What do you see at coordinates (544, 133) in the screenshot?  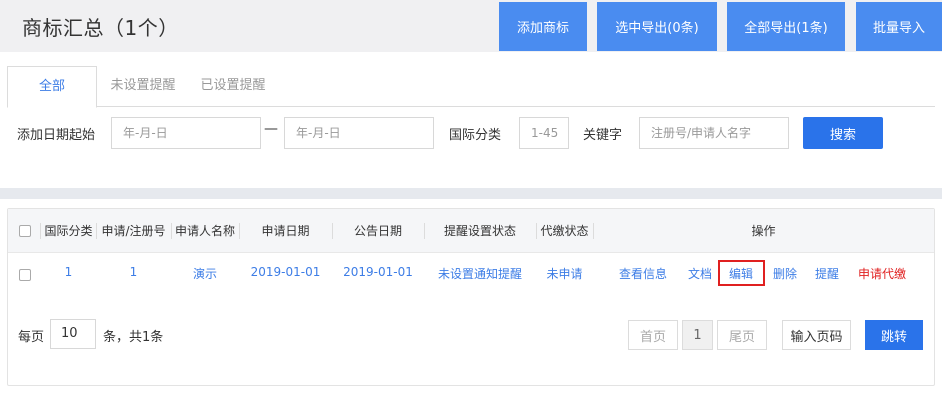 I see `class-input: 1-45` at bounding box center [544, 133].